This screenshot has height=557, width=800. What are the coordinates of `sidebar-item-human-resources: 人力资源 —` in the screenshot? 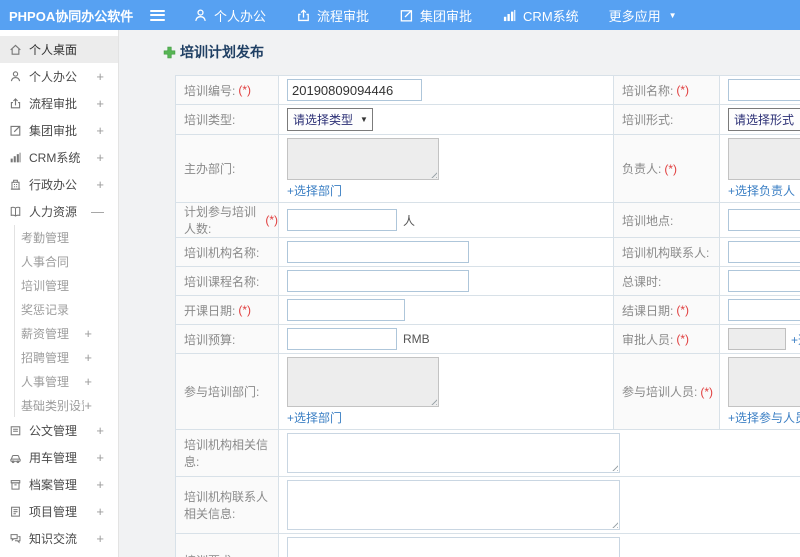 It's located at (59, 211).